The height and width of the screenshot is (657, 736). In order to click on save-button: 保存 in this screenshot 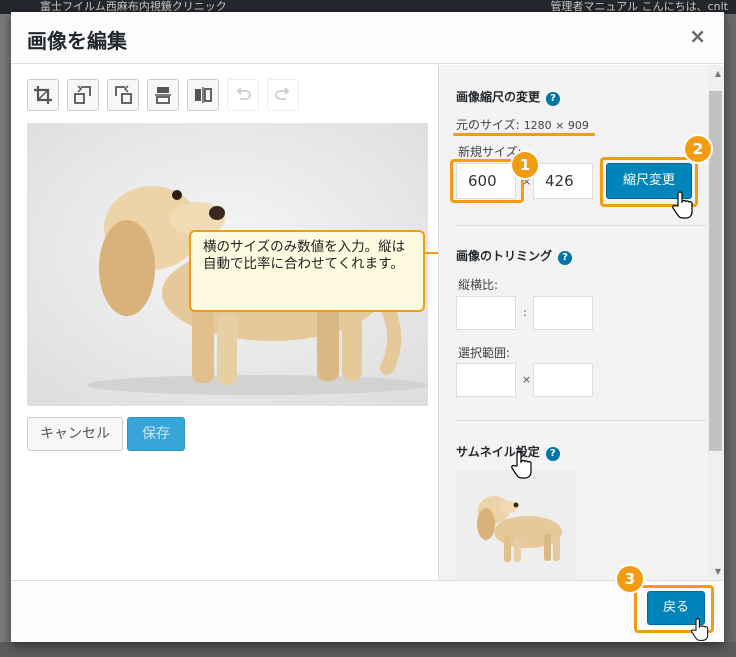, I will do `click(156, 434)`.